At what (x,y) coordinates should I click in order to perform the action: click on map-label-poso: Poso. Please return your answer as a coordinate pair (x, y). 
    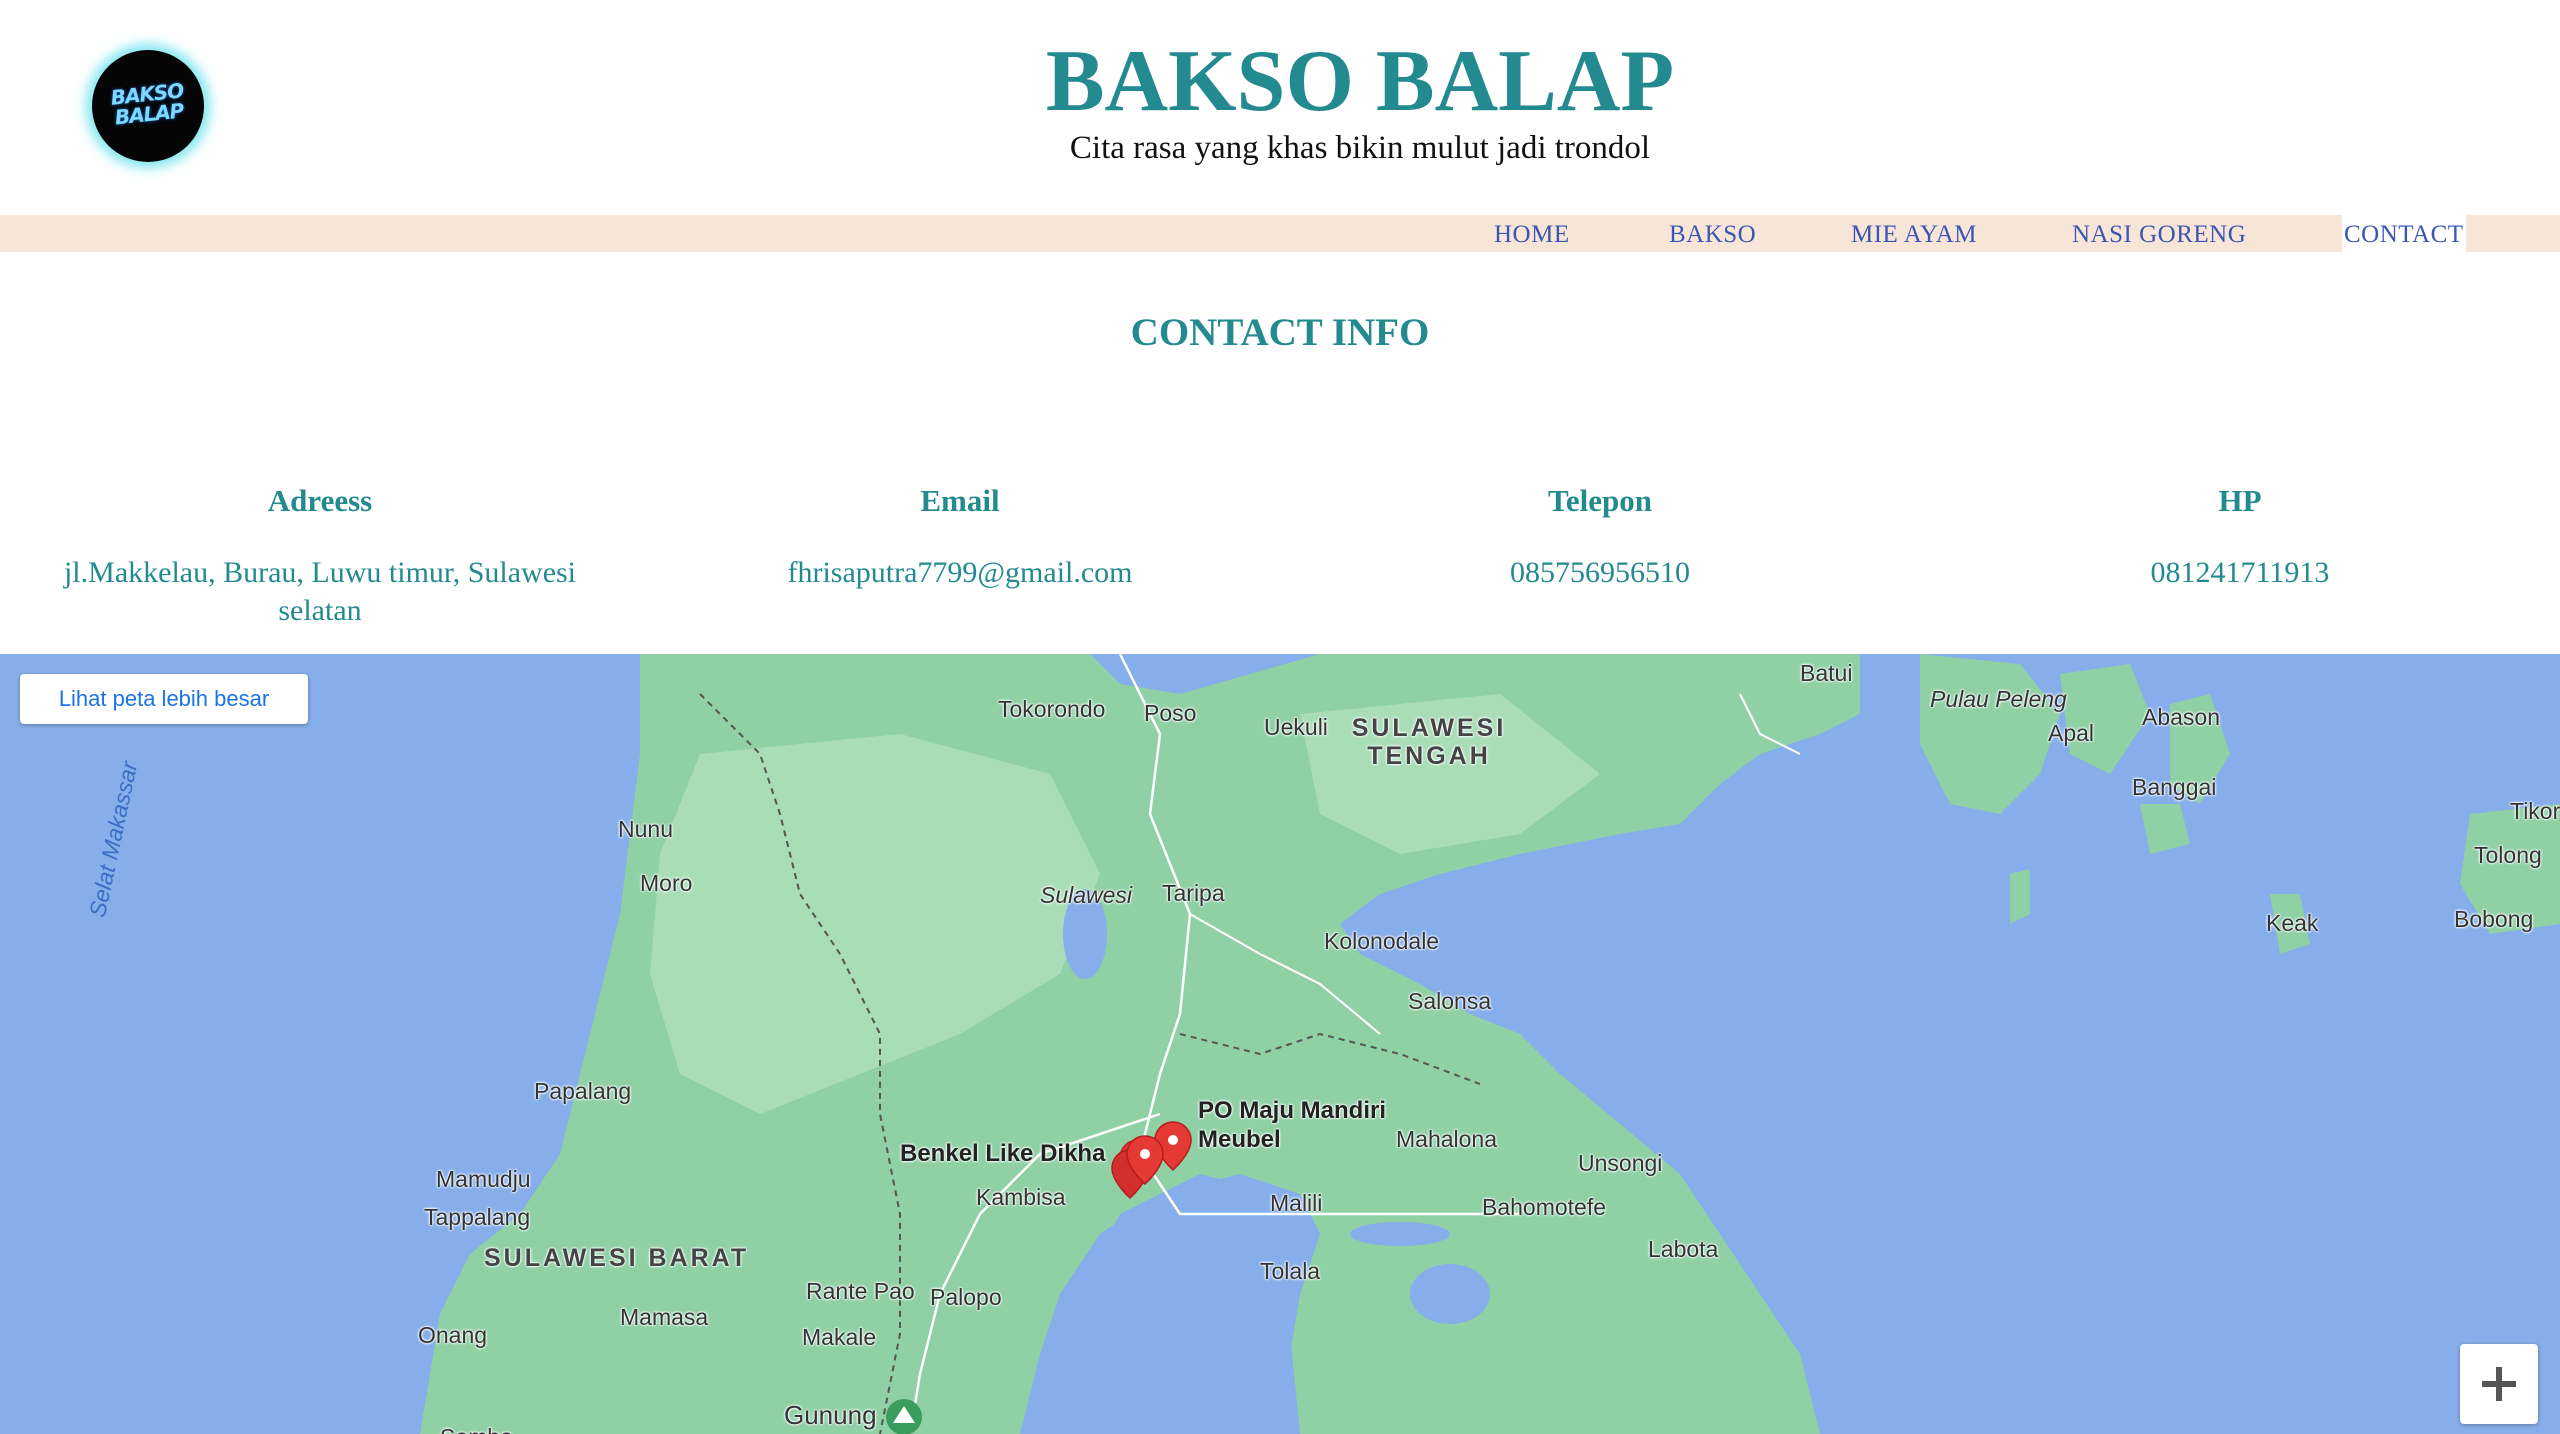
    Looking at the image, I should click on (1170, 713).